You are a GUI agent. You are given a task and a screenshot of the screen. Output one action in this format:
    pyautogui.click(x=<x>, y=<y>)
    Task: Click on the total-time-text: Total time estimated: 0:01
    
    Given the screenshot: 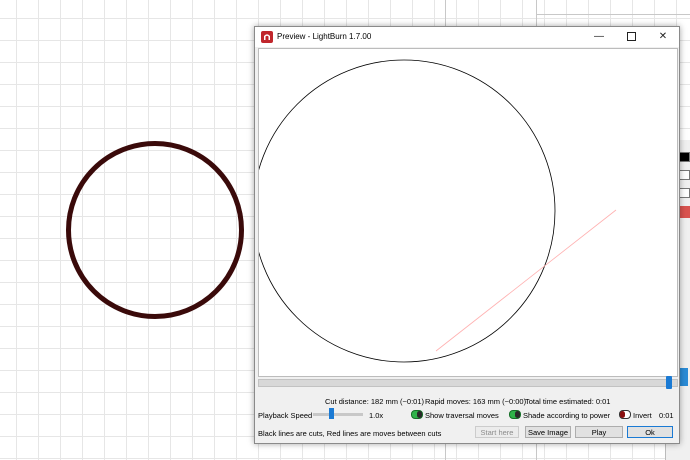 What is the action you would take?
    pyautogui.click(x=568, y=401)
    